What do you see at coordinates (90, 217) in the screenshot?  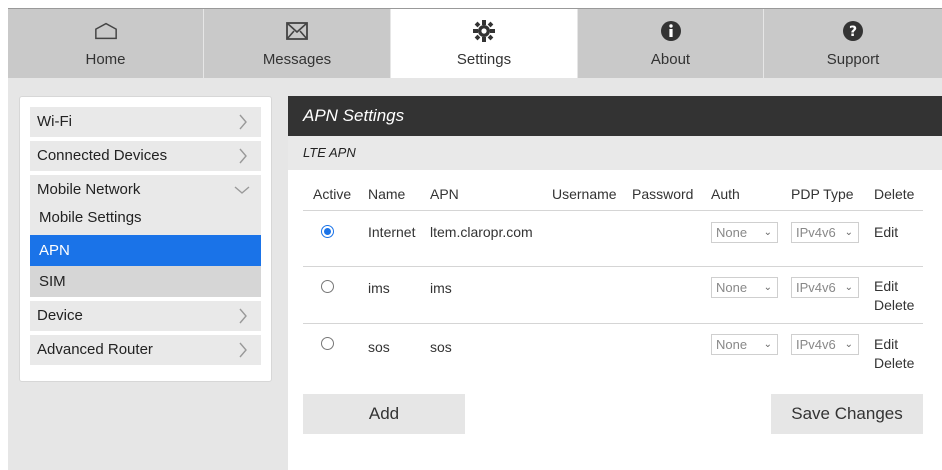 I see `sidebar-item-label: Mobile Settings` at bounding box center [90, 217].